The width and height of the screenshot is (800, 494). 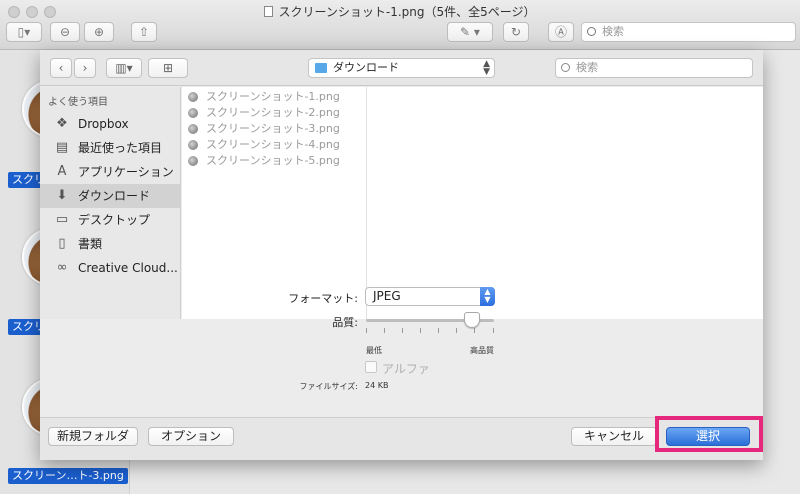 What do you see at coordinates (274, 129) in the screenshot?
I see `file-item: スクリーンショット-3.png` at bounding box center [274, 129].